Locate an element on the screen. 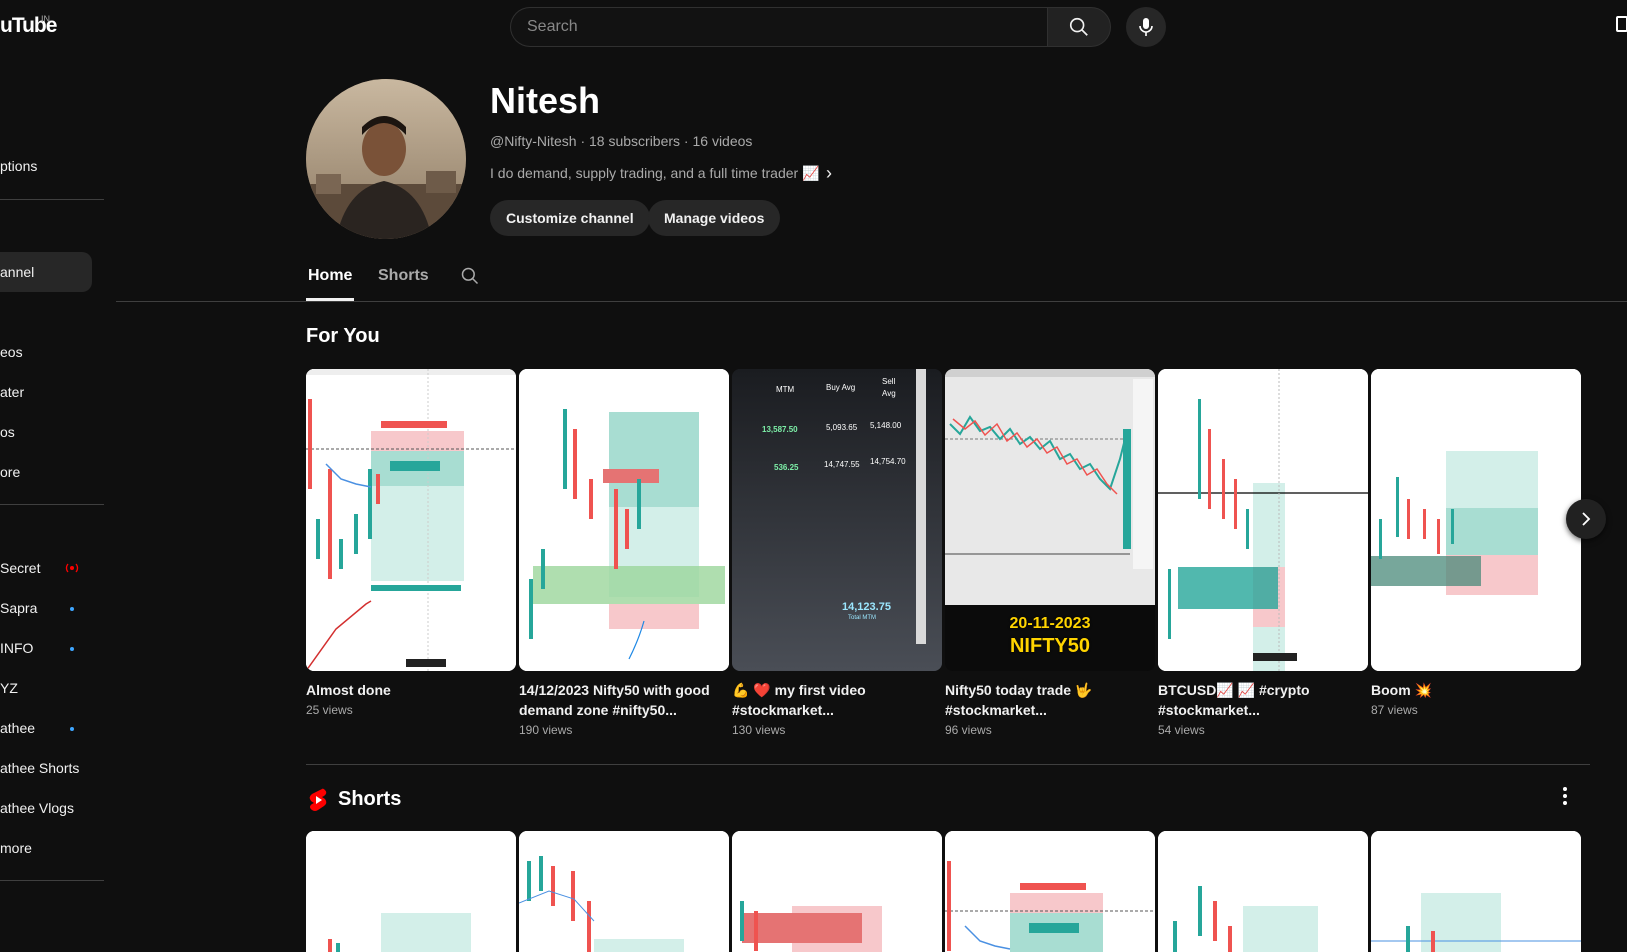  video-views: 54 views is located at coordinates (1181, 730).